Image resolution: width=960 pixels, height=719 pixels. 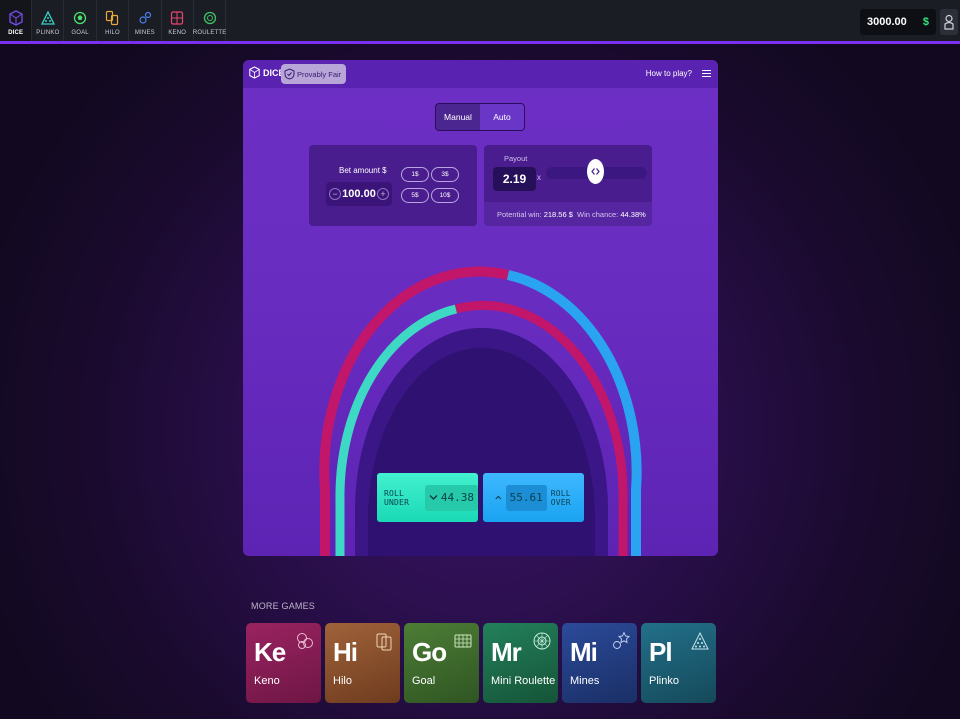 I want to click on more-games-title: MORE GAMES, so click(x=283, y=606).